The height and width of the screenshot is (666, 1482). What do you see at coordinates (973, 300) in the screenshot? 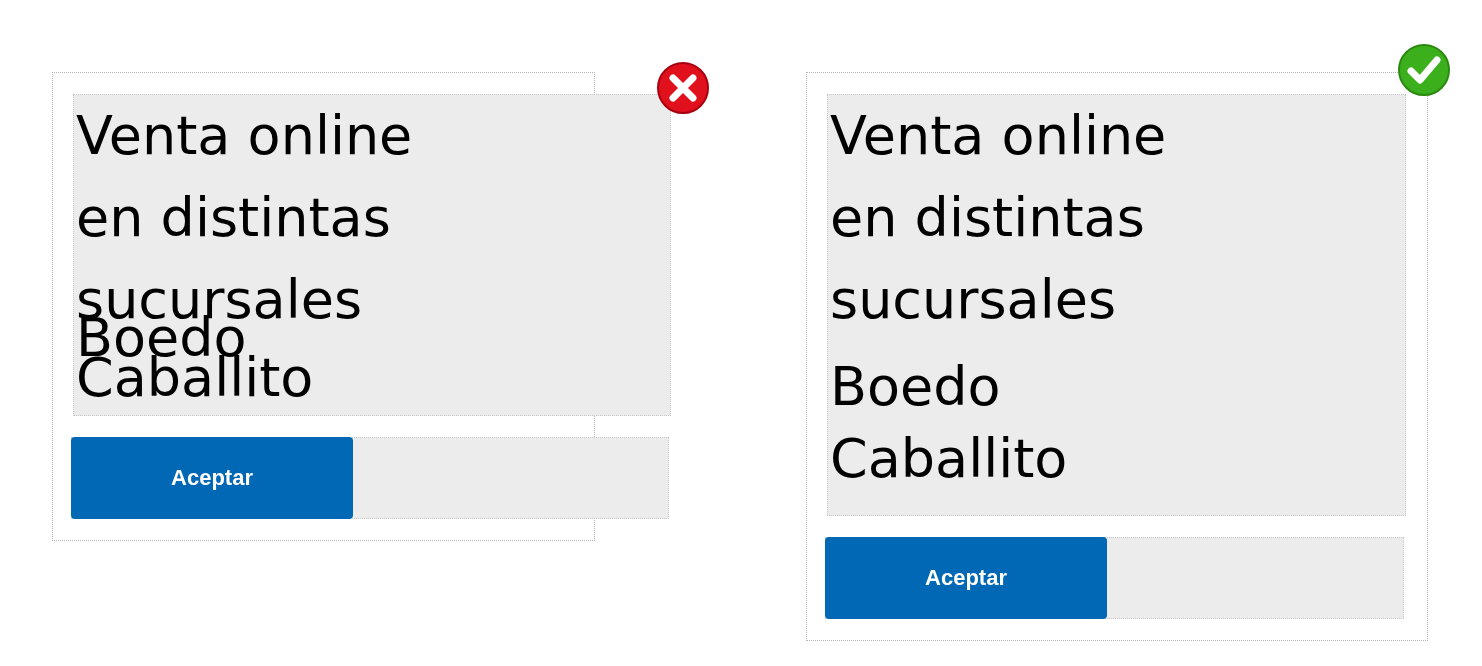
I see `heading-line: sucursales` at bounding box center [973, 300].